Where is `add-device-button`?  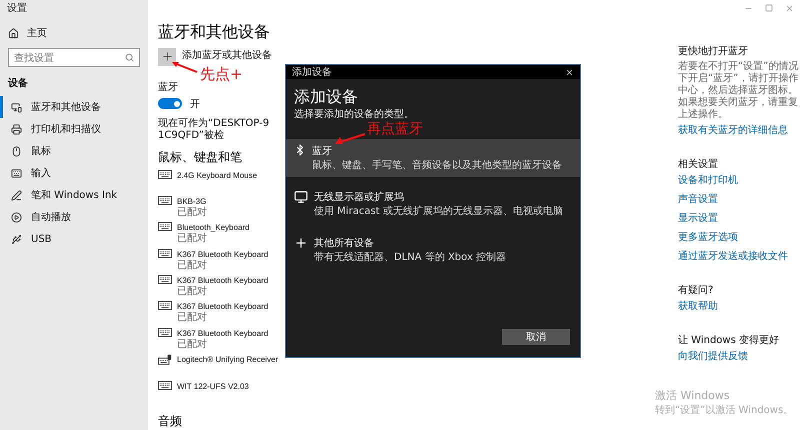 add-device-button is located at coordinates (167, 57).